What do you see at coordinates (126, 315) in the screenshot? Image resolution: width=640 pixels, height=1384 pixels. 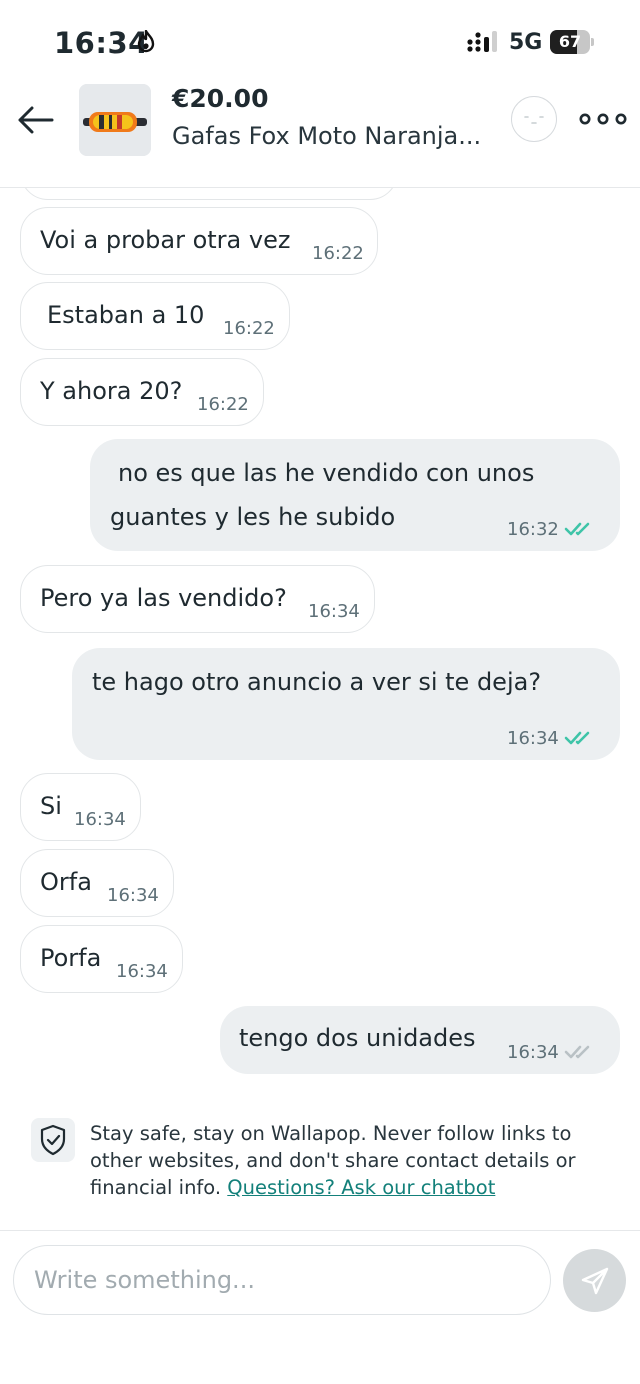 I see `message-text: Estaban a 10` at bounding box center [126, 315].